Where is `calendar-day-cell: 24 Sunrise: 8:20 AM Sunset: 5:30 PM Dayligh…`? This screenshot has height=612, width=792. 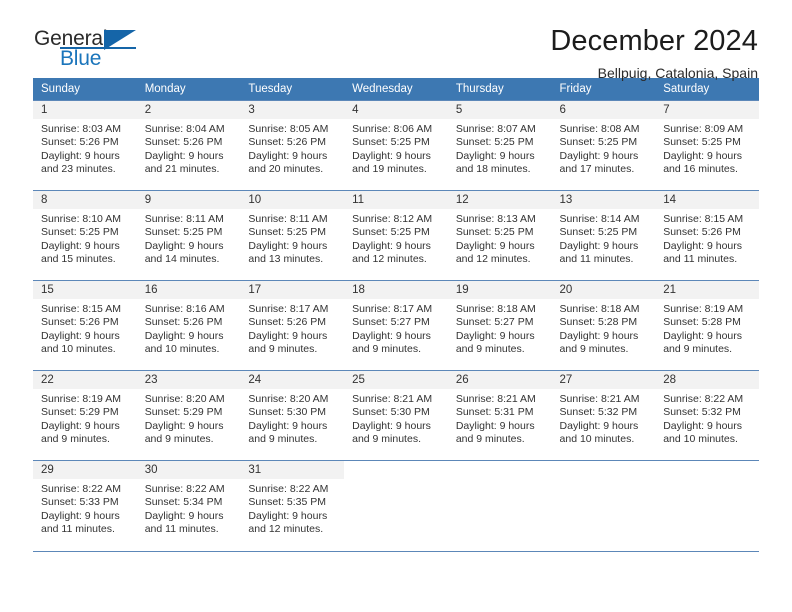
calendar-day-cell: 24 Sunrise: 8:20 AM Sunset: 5:30 PM Dayligh… is located at coordinates (292, 415).